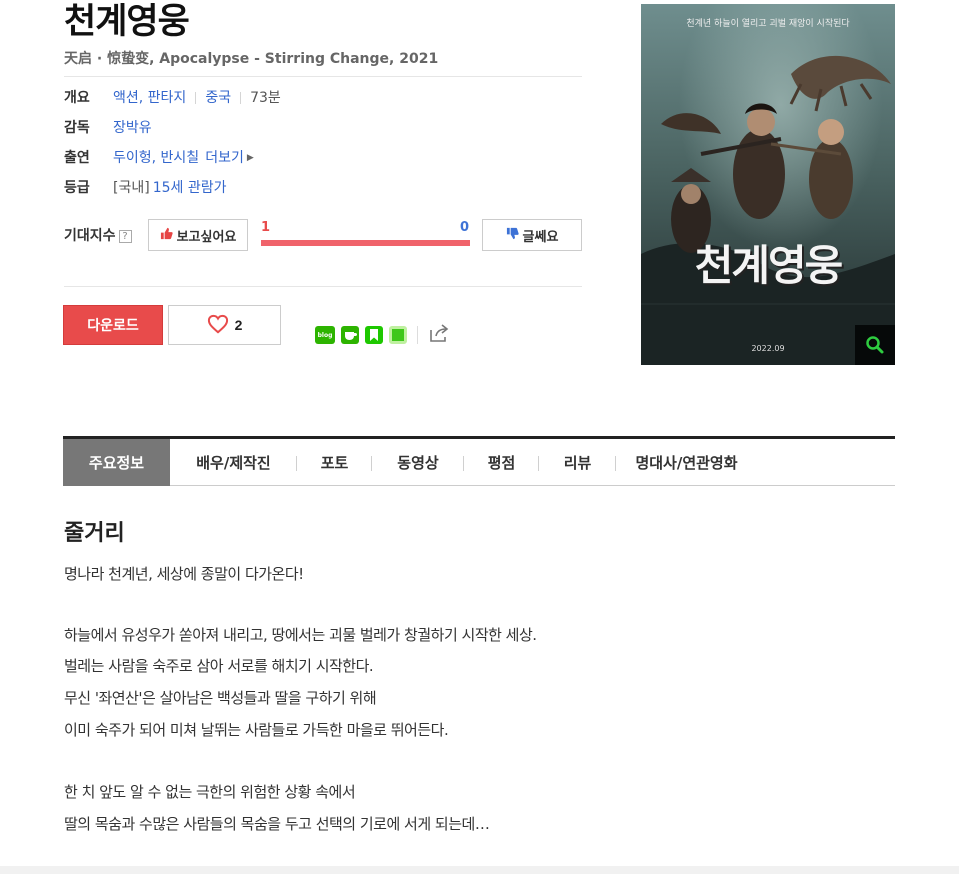 The height and width of the screenshot is (874, 959). What do you see at coordinates (256, 730) in the screenshot?
I see `synopsis-line: 이미 숙주가 되어 미쳐 날뛰는 사람들로 가득한 마을로 뛰어든다.` at bounding box center [256, 730].